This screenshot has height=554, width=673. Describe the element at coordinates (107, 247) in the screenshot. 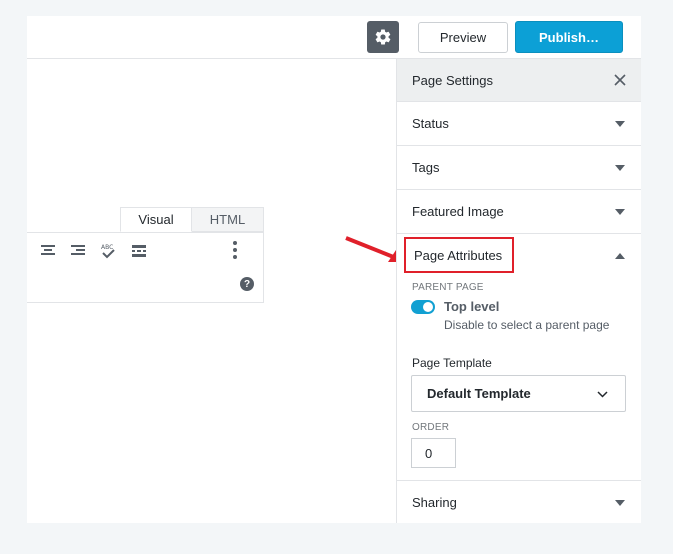

I see `svg-text: ABC` at that location.